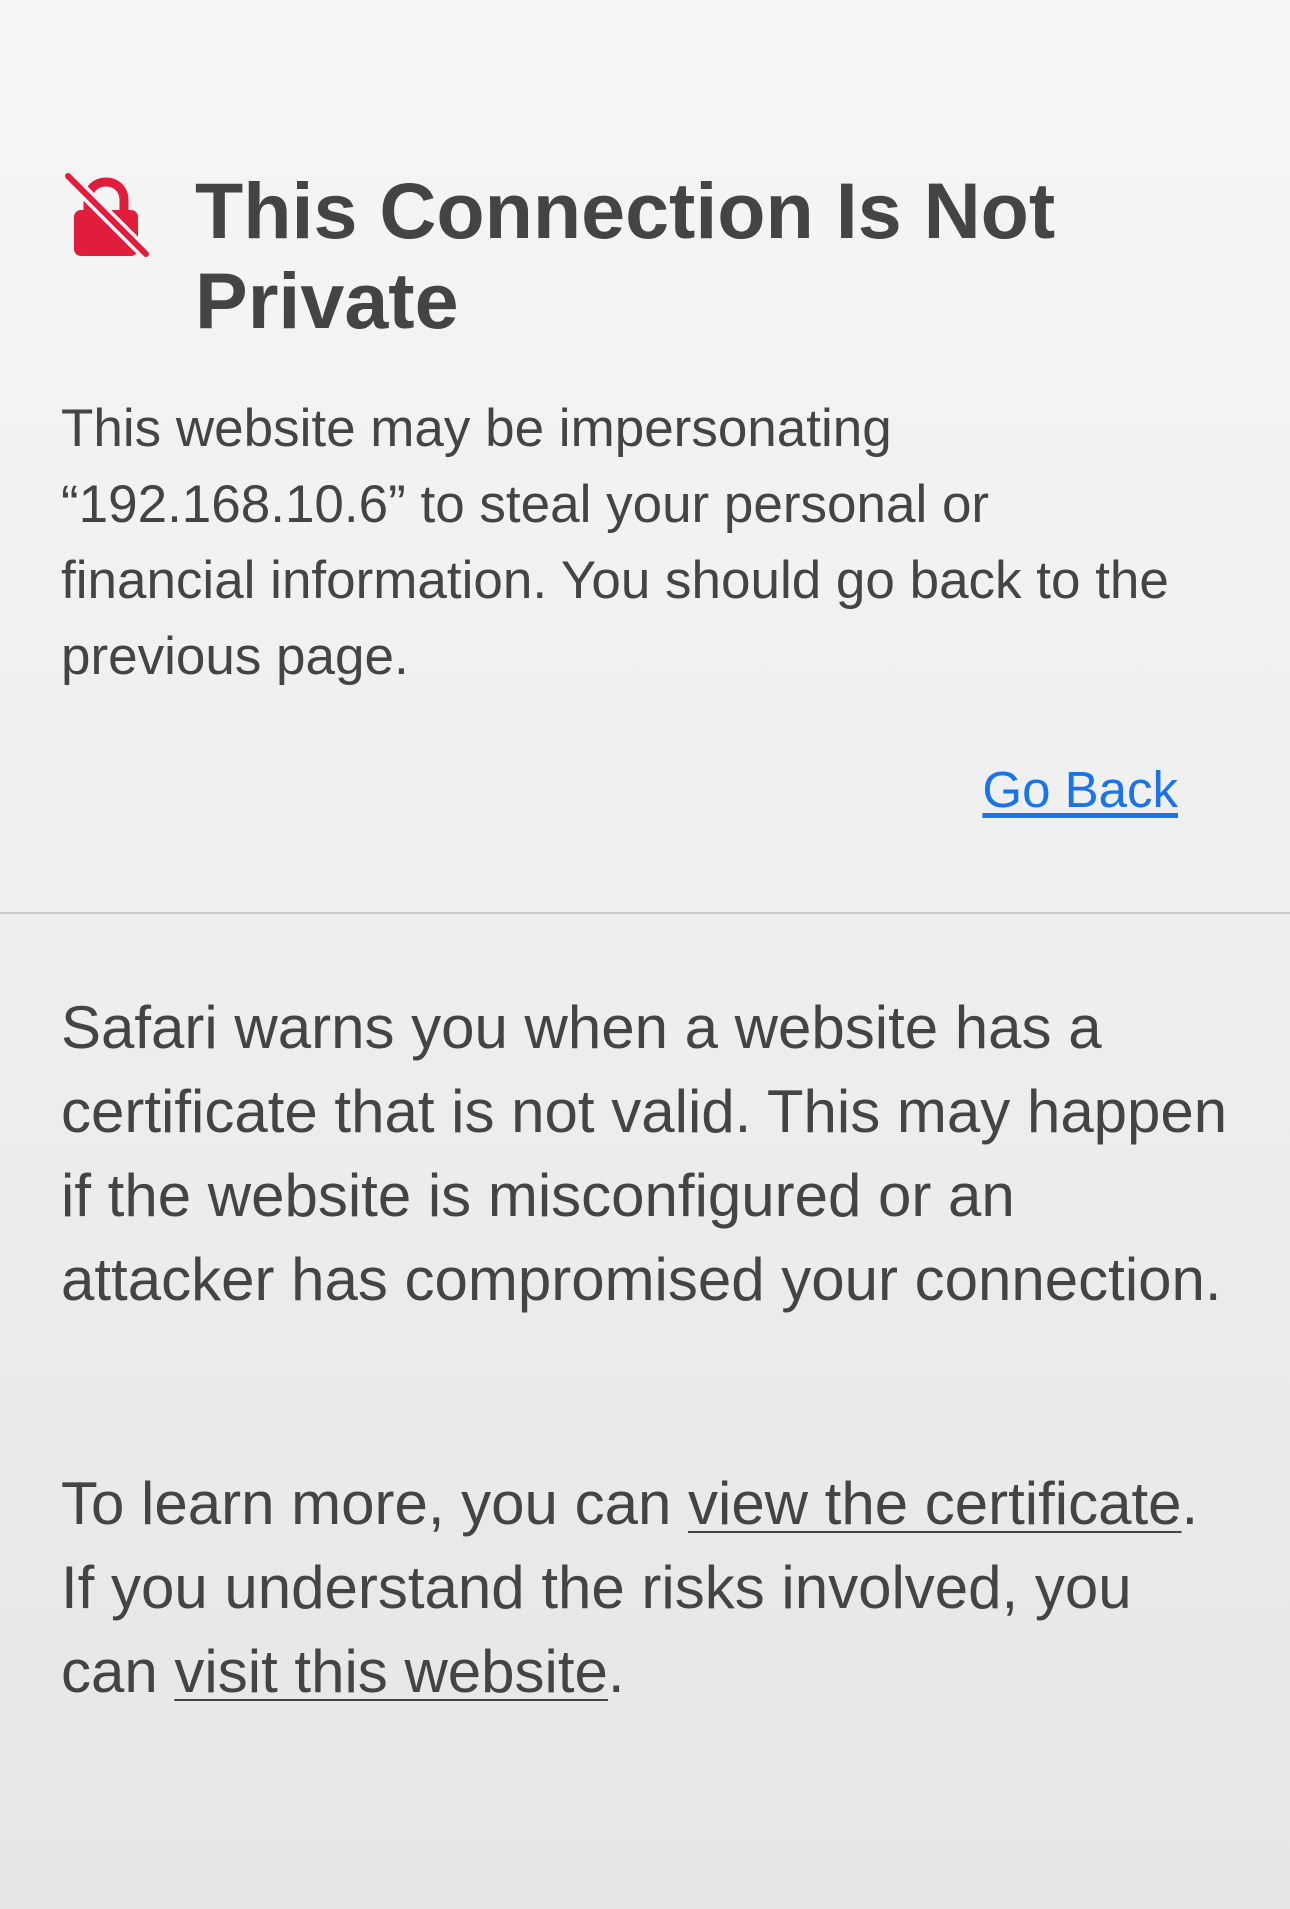 The height and width of the screenshot is (1909, 1290). What do you see at coordinates (625, 255) in the screenshot?
I see `page-title: This Connection Is Not Private` at bounding box center [625, 255].